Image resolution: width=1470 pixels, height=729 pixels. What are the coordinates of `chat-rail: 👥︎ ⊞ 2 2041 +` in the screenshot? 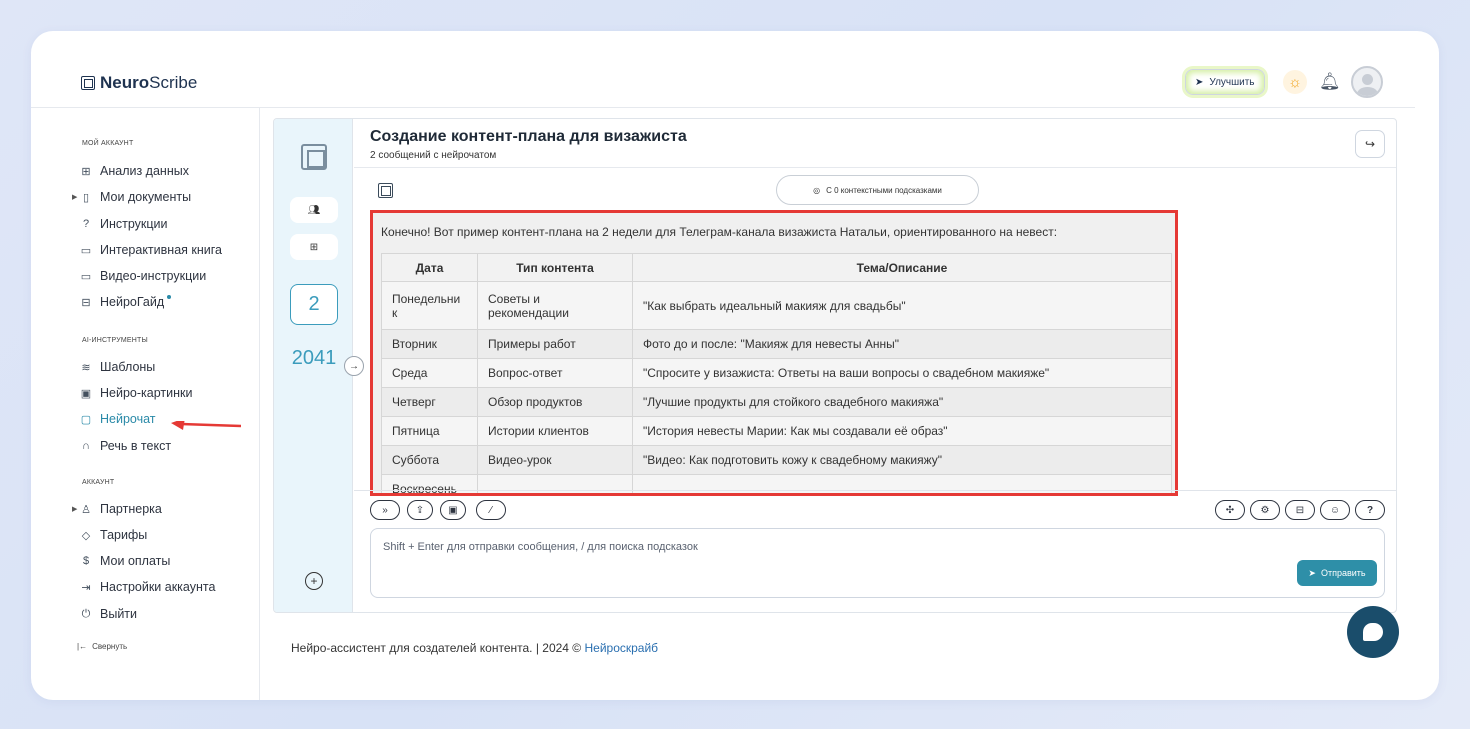 It's located at (313, 365).